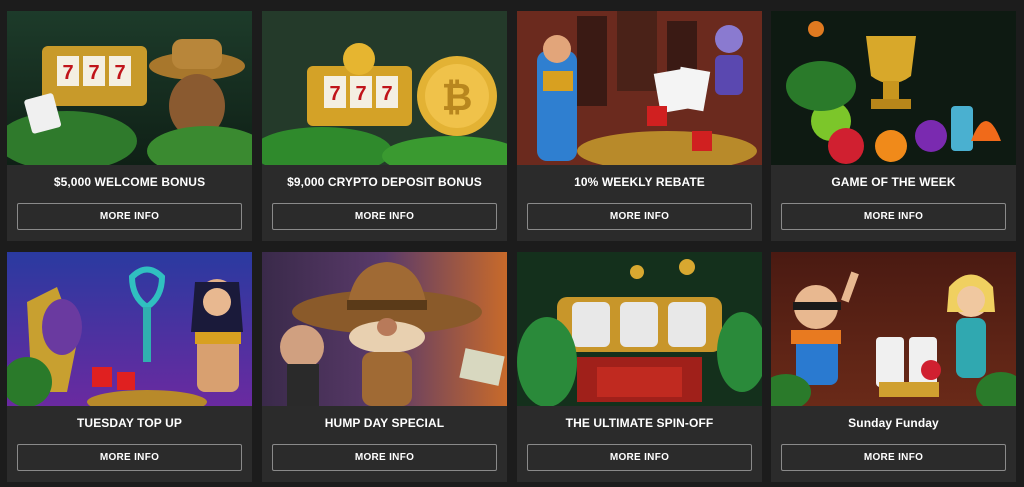  What do you see at coordinates (639, 182) in the screenshot?
I see `promo-title: 10% WEEKLY REBATE` at bounding box center [639, 182].